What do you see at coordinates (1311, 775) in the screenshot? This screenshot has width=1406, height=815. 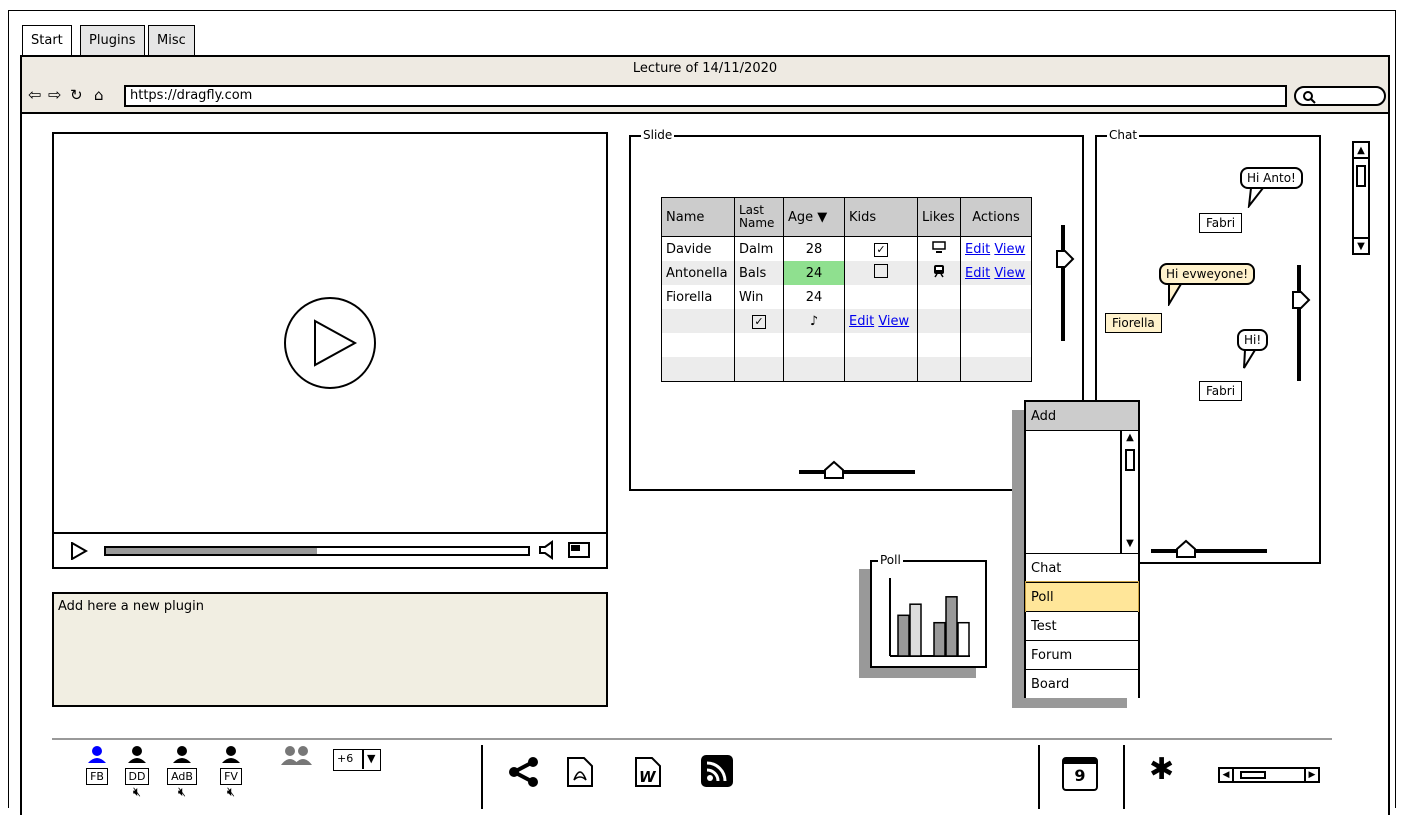 I see `scroll-right-icon: ▶` at bounding box center [1311, 775].